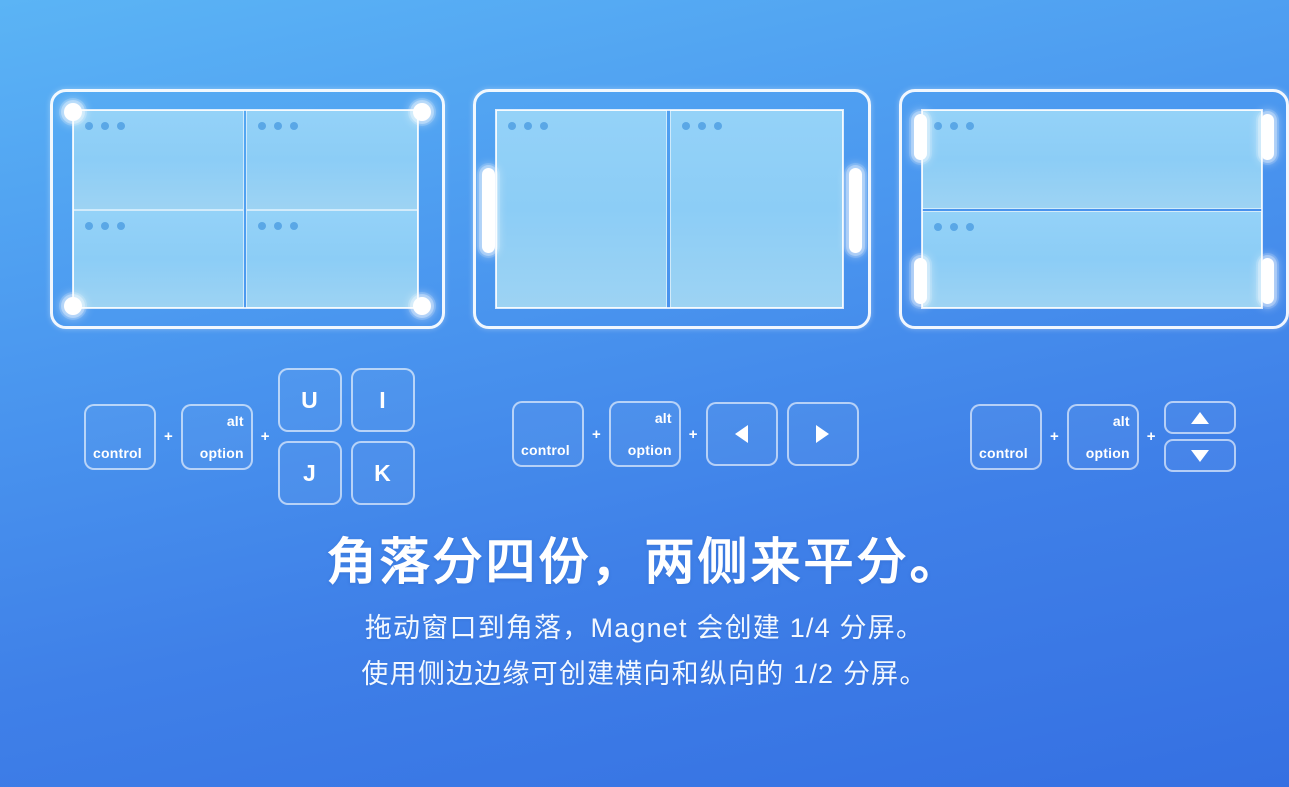  What do you see at coordinates (855, 210) in the screenshot?
I see `drag-handle-right-edge-icon` at bounding box center [855, 210].